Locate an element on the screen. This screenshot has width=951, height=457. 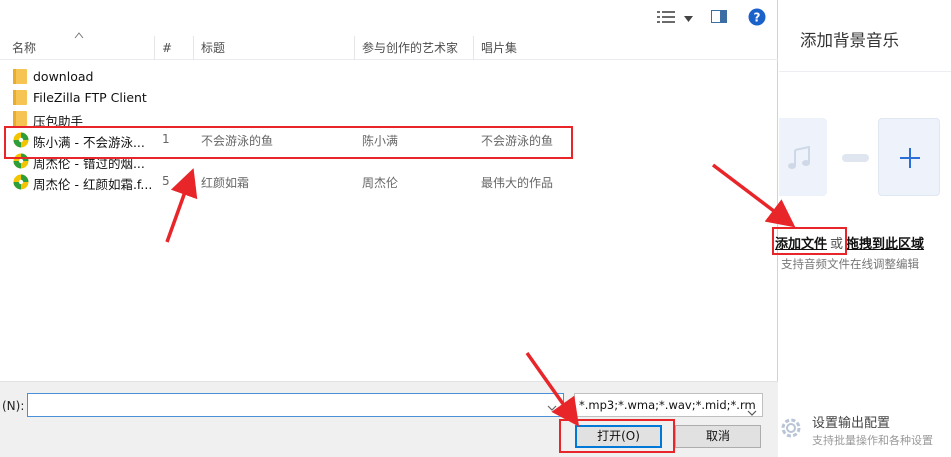
help-icon: ? is located at coordinates (757, 18).